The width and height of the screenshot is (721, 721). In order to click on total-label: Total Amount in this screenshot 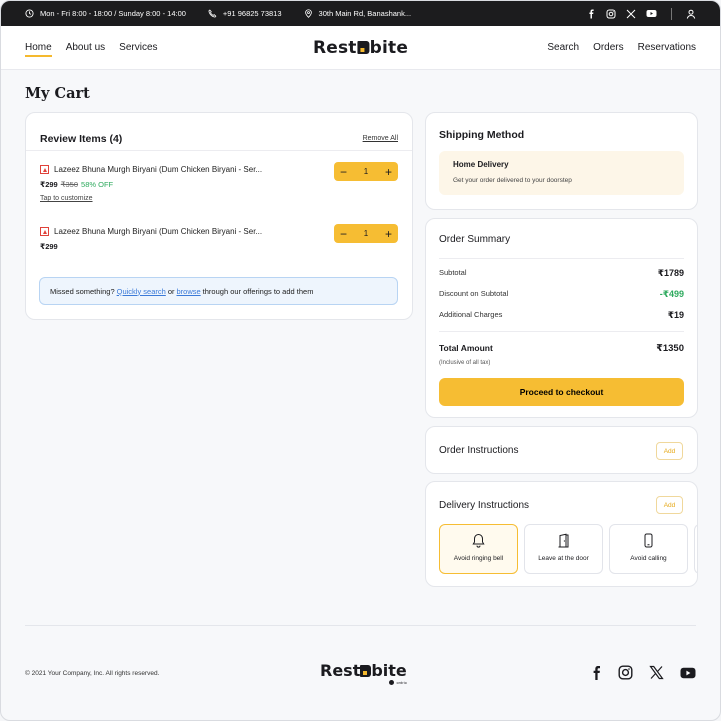, I will do `click(466, 348)`.